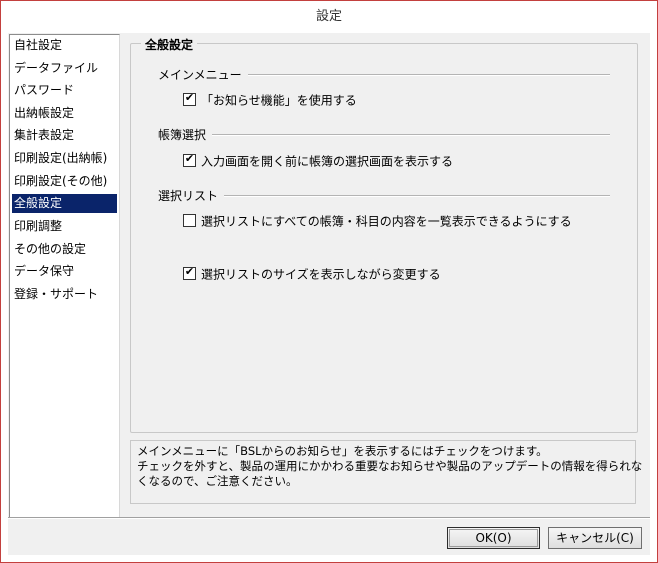 The height and width of the screenshot is (563, 658). What do you see at coordinates (327, 161) in the screenshot?
I see `checkbox-label: 入力画面を開く前に帳簿の選択画面を表示する` at bounding box center [327, 161].